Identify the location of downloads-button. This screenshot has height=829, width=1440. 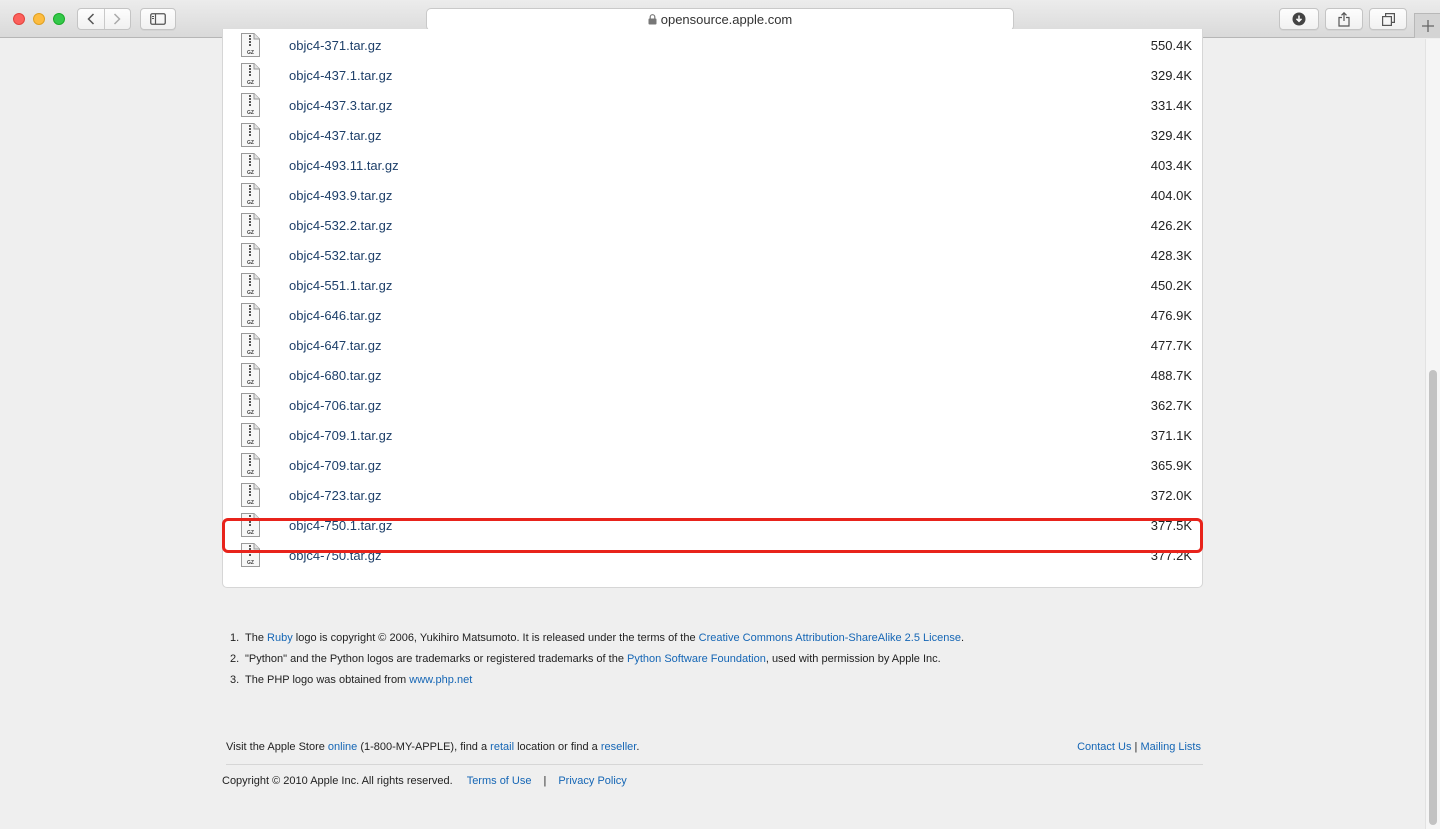
(1299, 19).